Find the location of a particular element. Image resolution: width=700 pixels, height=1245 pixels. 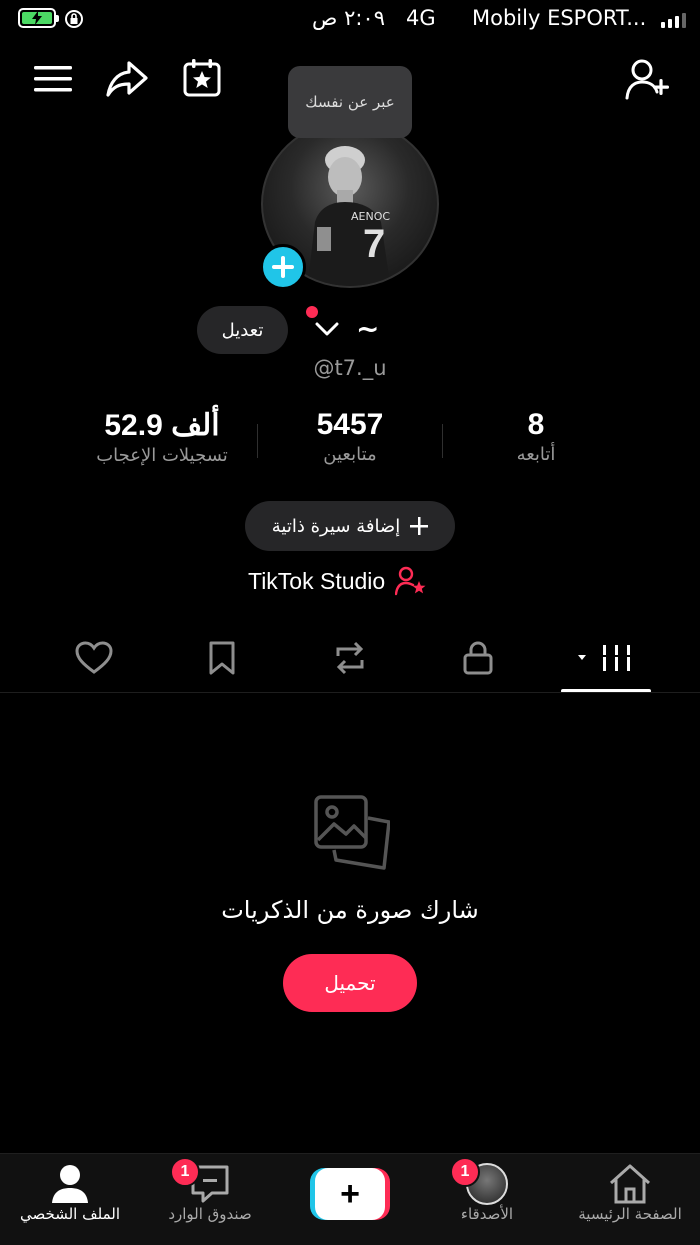

nav-friends-label: الأصدقاء is located at coordinates (487, 1214).